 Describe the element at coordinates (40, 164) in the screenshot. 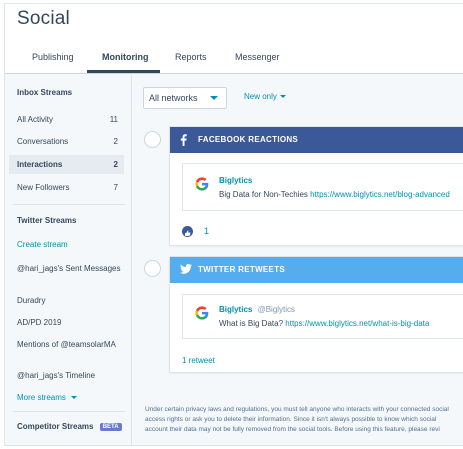

I see `sidebar-item-label: Interactions` at that location.